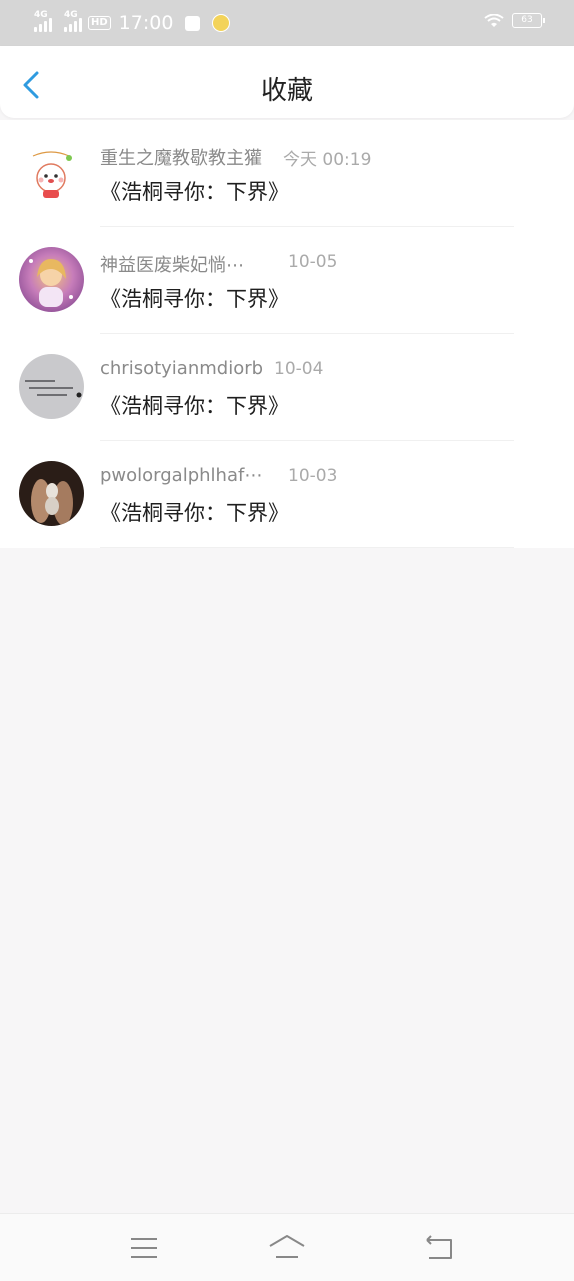 This screenshot has width=574, height=1281. I want to click on notification-icon, so click(193, 23).